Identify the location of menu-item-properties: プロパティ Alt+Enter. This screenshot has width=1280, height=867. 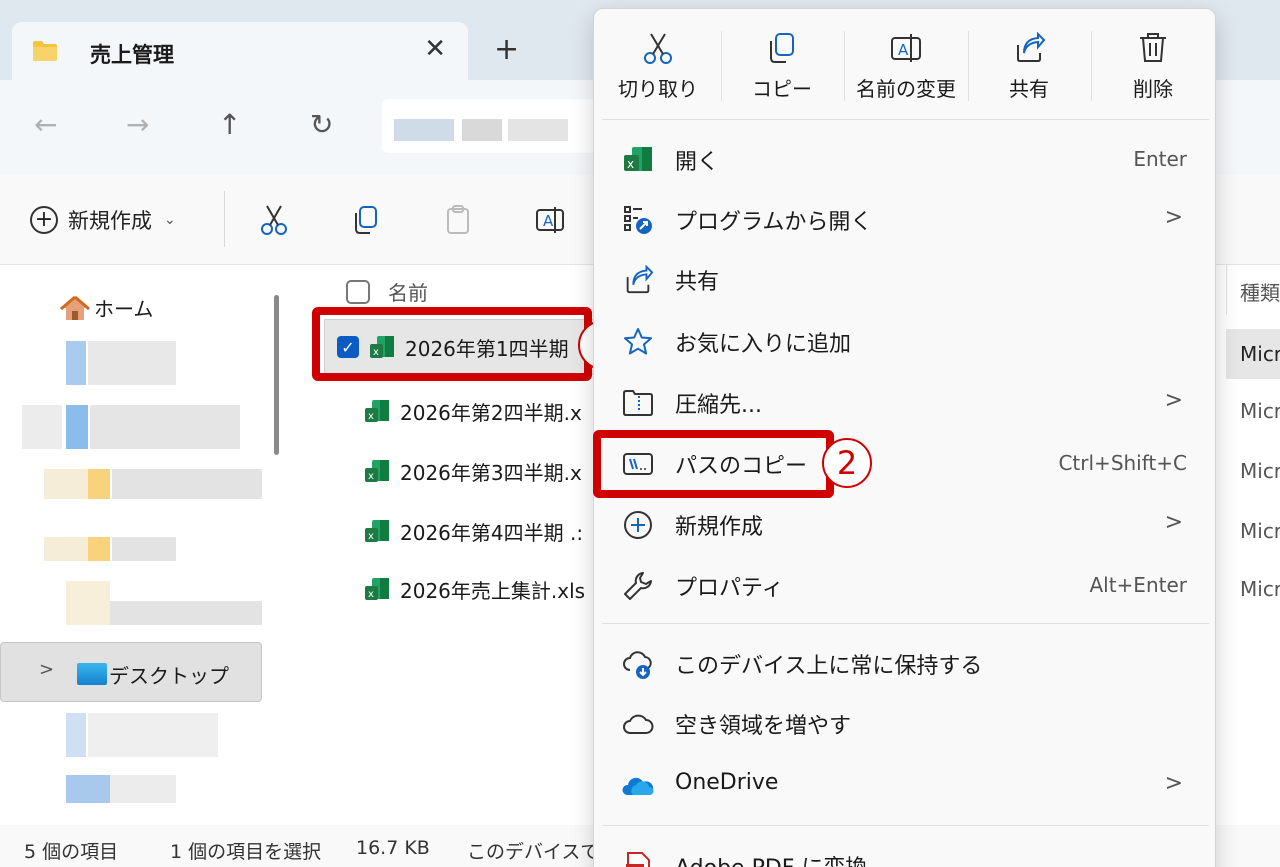
(905, 585).